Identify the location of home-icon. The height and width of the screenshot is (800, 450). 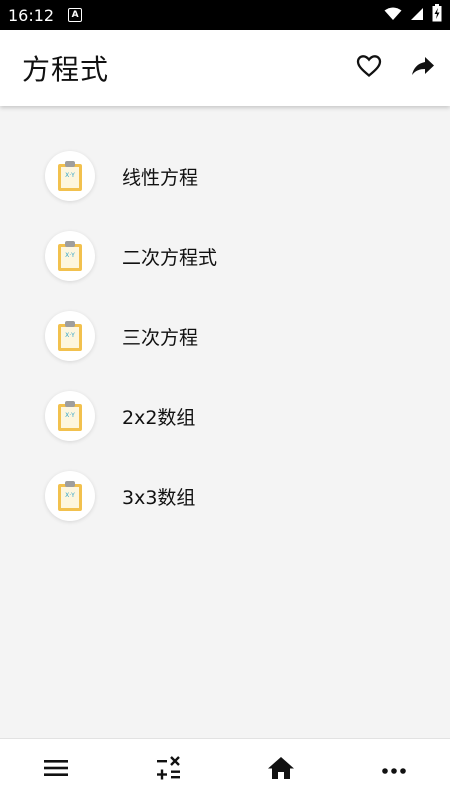
(281, 770).